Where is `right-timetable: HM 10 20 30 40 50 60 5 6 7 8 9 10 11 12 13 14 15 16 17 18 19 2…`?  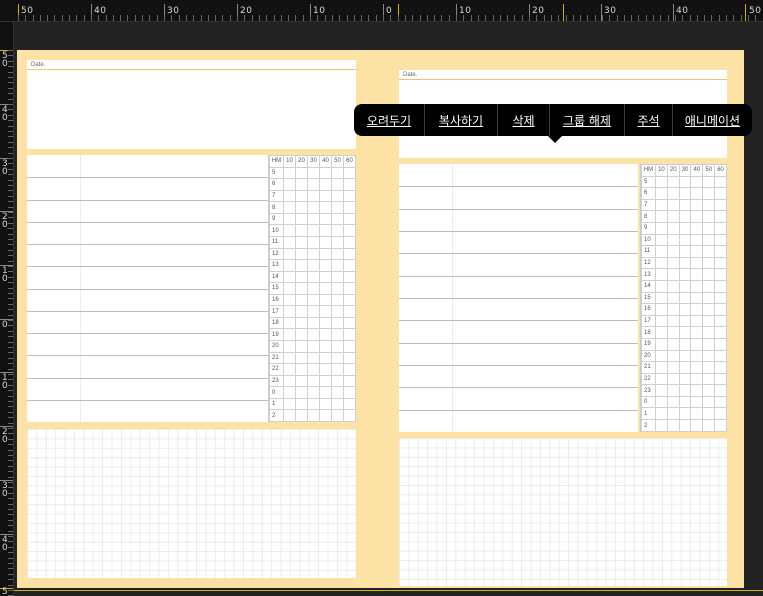 right-timetable: HM 10 20 30 40 50 60 5 6 7 8 9 10 11 12 13 14 15 16 17 18 19 2… is located at coordinates (683, 298).